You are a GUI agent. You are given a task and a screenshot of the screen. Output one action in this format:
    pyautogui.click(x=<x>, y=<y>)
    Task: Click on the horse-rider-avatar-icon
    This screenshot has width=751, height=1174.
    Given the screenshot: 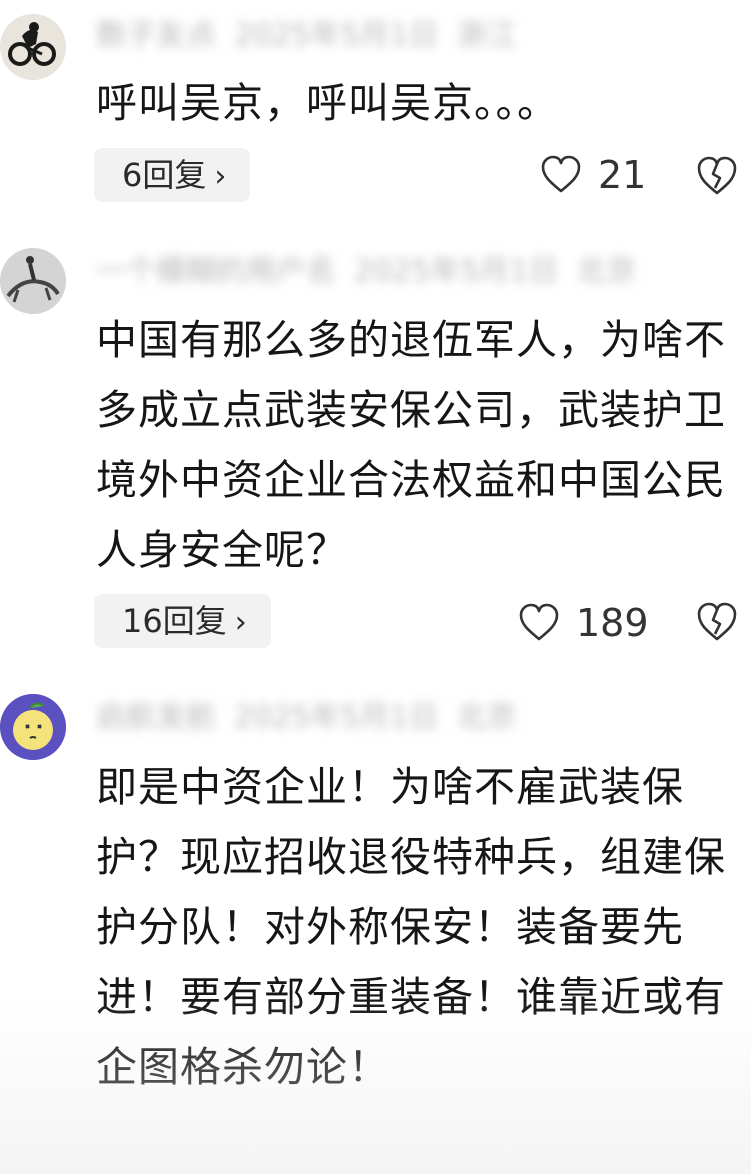 What is the action you would take?
    pyautogui.click(x=33, y=281)
    